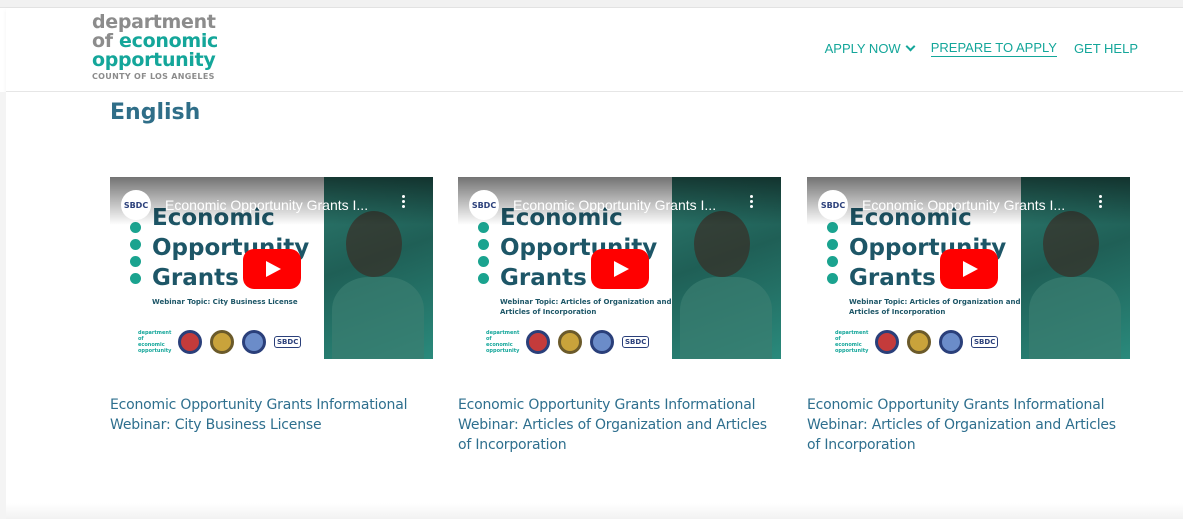 Image resolution: width=1183 pixels, height=519 pixels. I want to click on nav-get-help-label: GET HELP, so click(1105, 48).